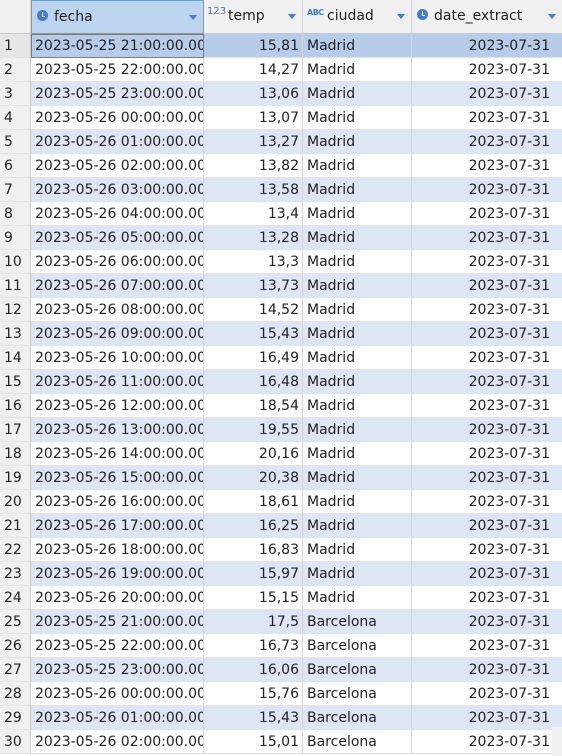  I want to click on cell-temp: 13,28, so click(253, 238).